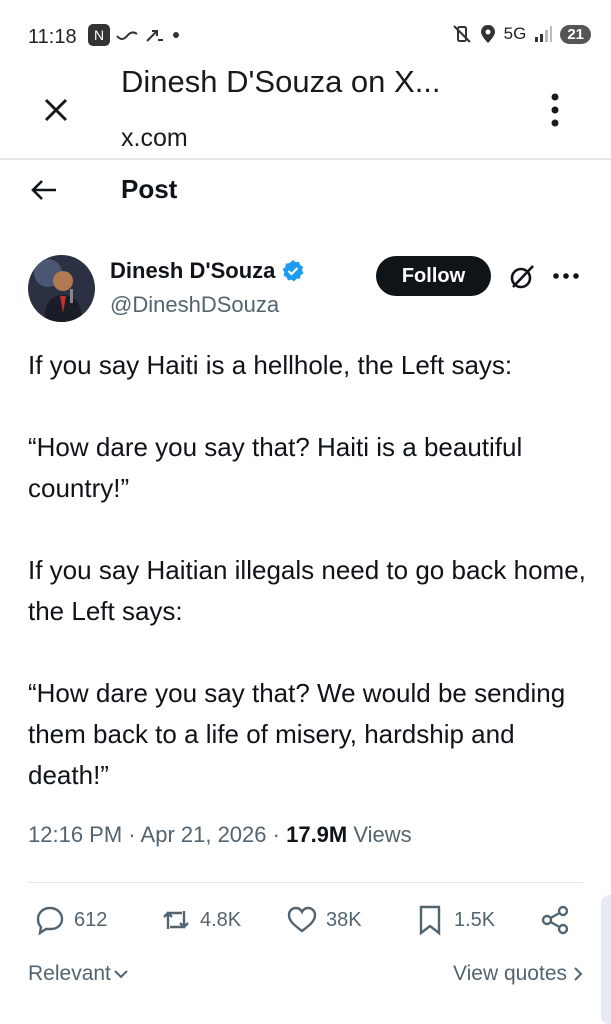 This screenshot has width=611, height=1024. What do you see at coordinates (154, 138) in the screenshot?
I see `tab-url: x.com` at bounding box center [154, 138].